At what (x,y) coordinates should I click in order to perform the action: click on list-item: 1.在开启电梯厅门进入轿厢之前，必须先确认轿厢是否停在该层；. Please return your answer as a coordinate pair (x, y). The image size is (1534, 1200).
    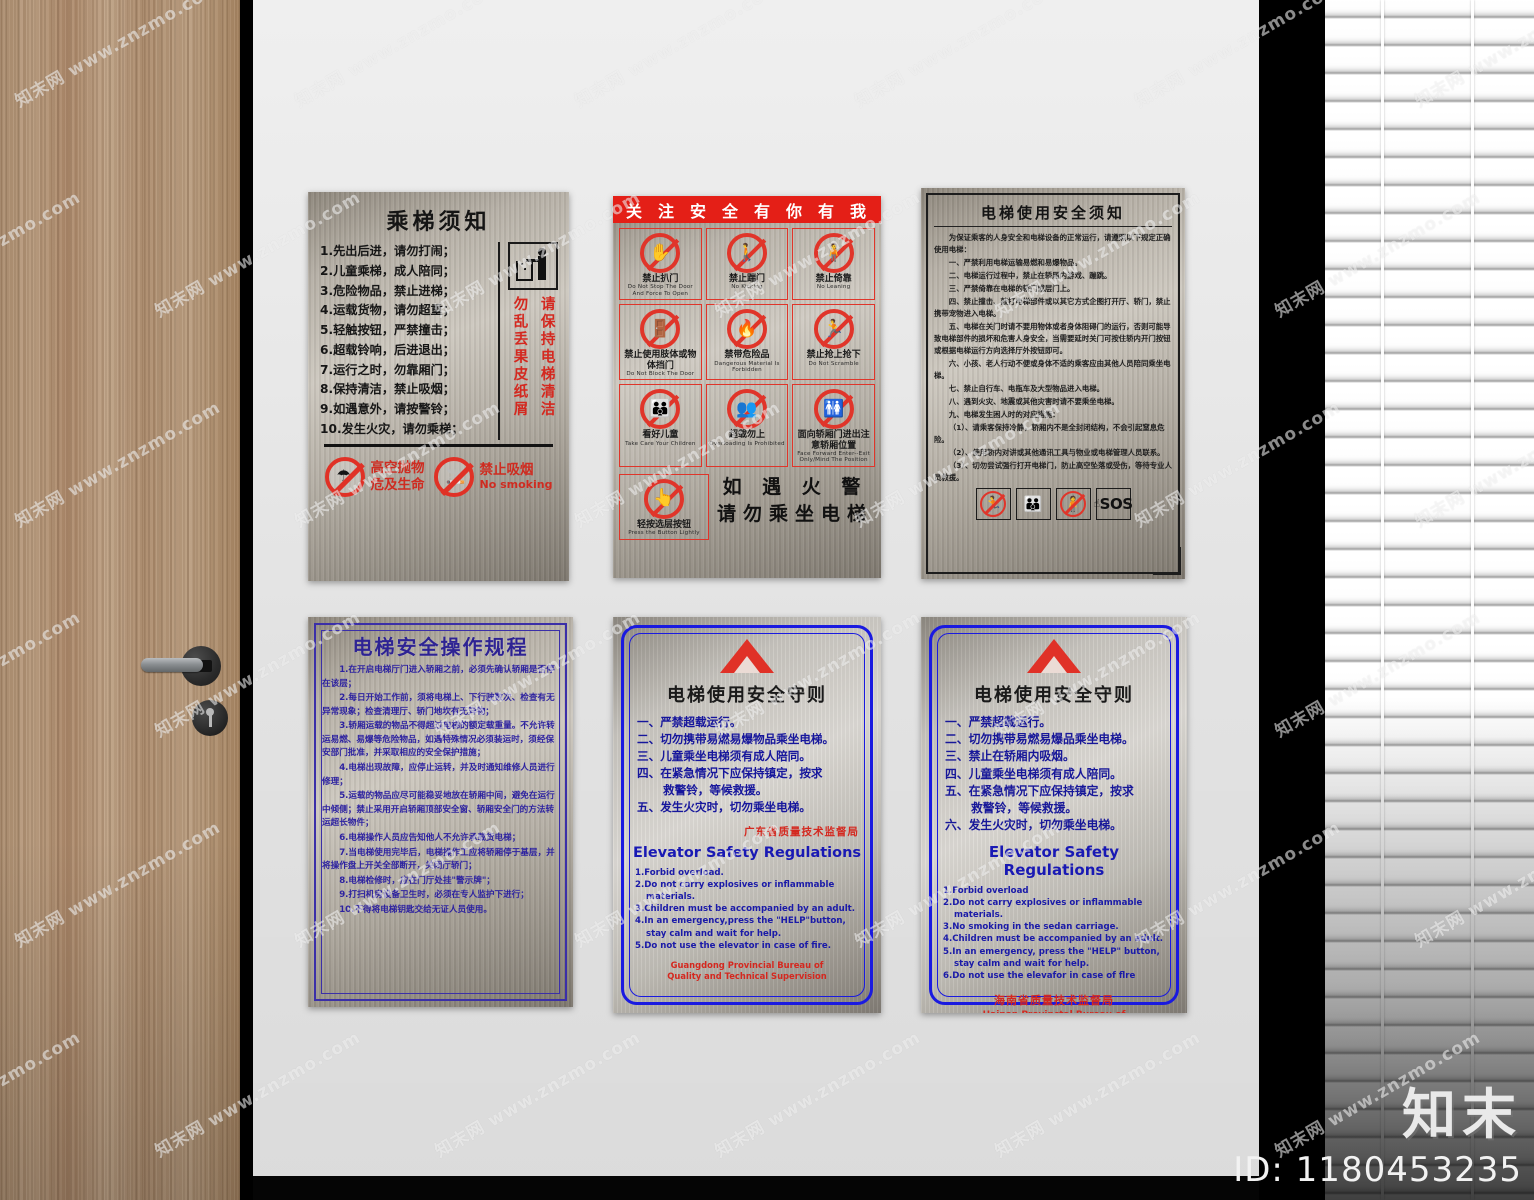
    Looking at the image, I should click on (438, 677).